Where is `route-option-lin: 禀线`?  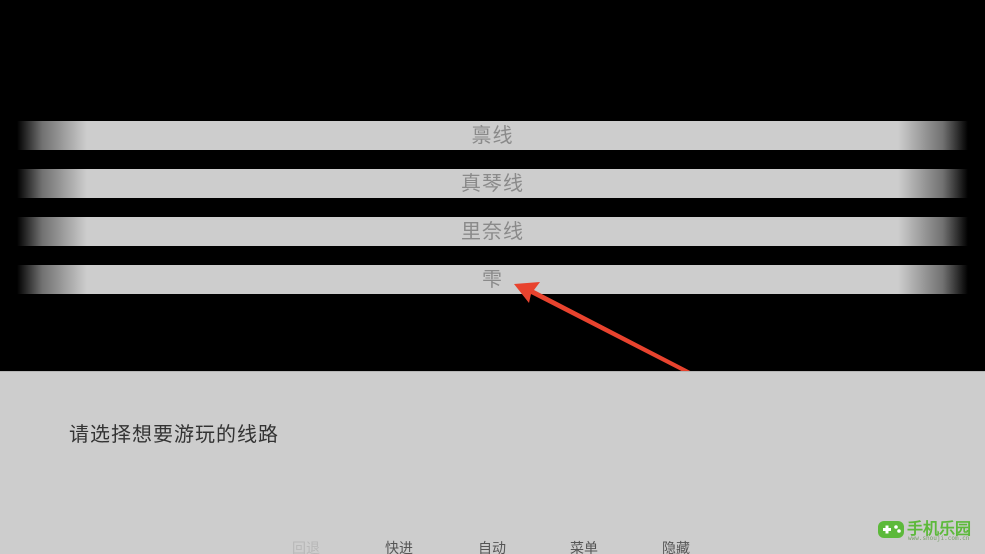
route-option-lin: 禀线 is located at coordinates (492, 135).